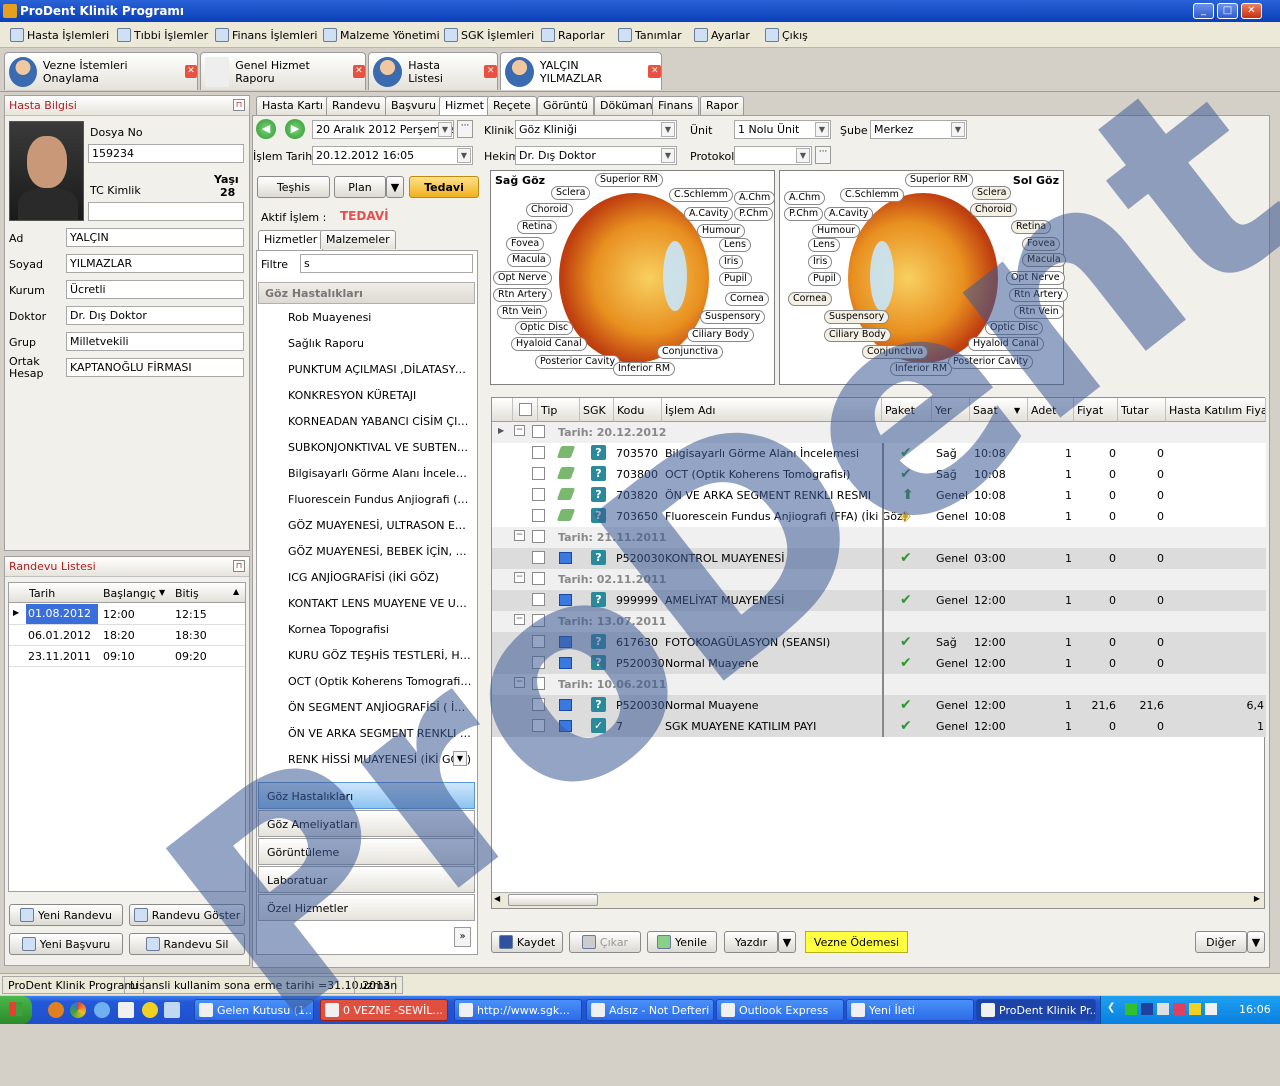  Describe the element at coordinates (366, 907) in the screenshot. I see `acc-ozel-hizmetler: Özel Hizmetler` at that location.